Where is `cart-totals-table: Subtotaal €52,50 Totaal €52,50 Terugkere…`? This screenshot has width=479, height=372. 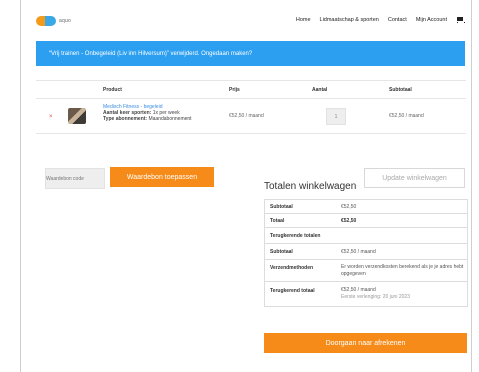
cart-totals-table: Subtotaal €52,50 Totaal €52,50 Terugkere… is located at coordinates (366, 253).